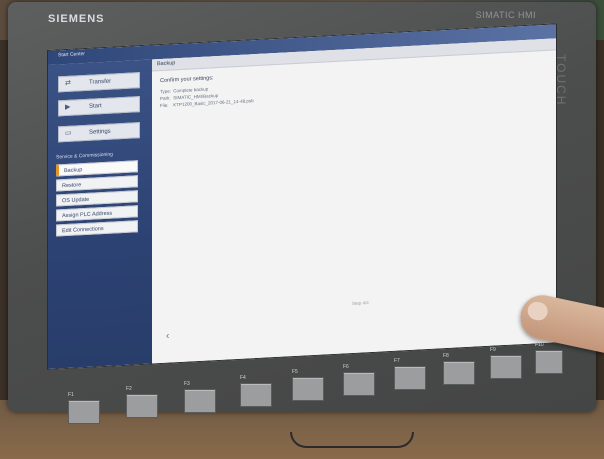 Image resolution: width=604 pixels, height=459 pixels. What do you see at coordinates (142, 406) in the screenshot?
I see `function-key-f2` at bounding box center [142, 406].